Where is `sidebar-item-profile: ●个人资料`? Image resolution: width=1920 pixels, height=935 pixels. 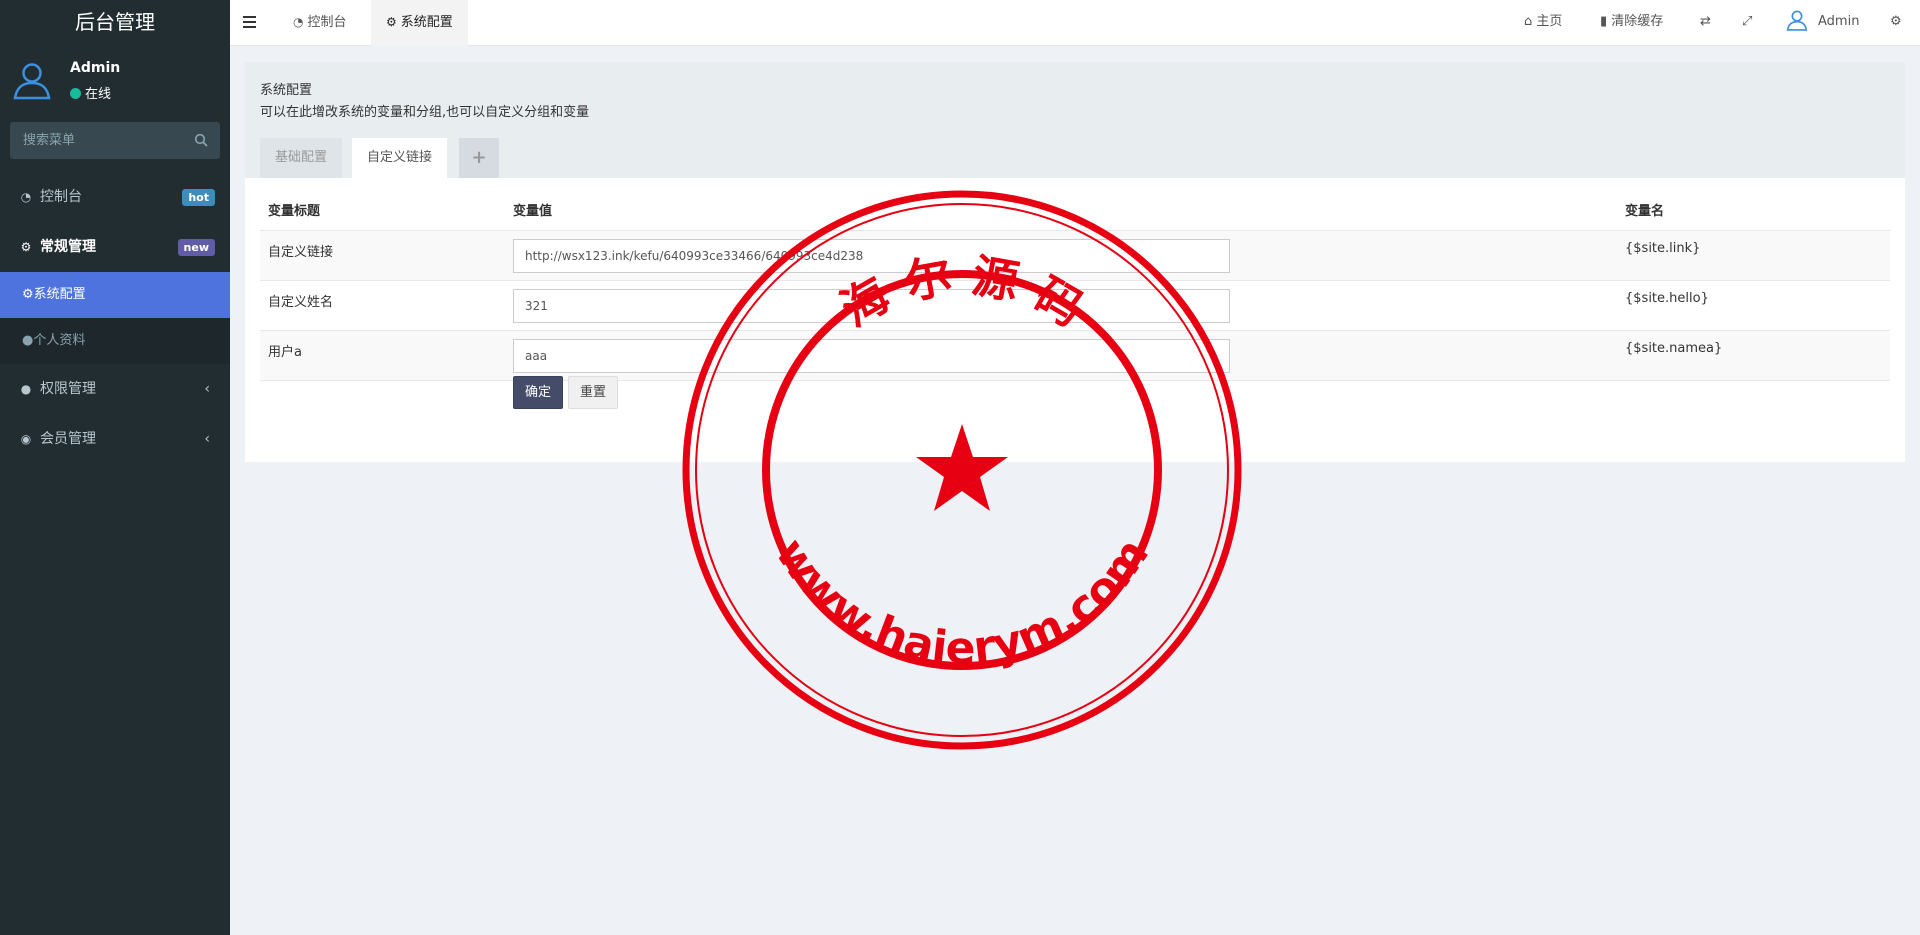
sidebar-item-profile: ●个人资料 is located at coordinates (115, 341).